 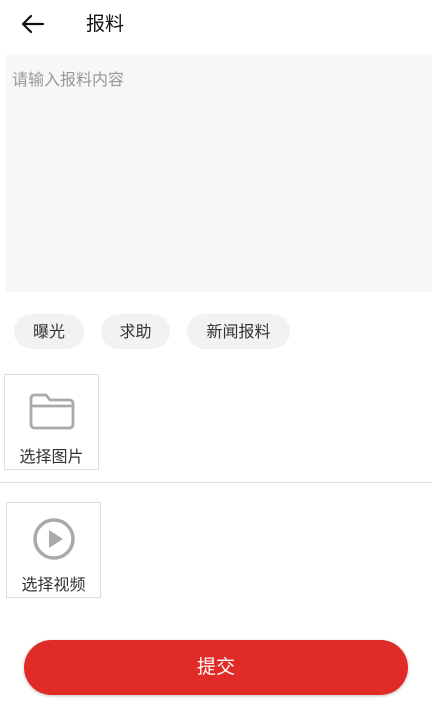 I want to click on select-image-button: 选择图片, so click(x=51, y=422).